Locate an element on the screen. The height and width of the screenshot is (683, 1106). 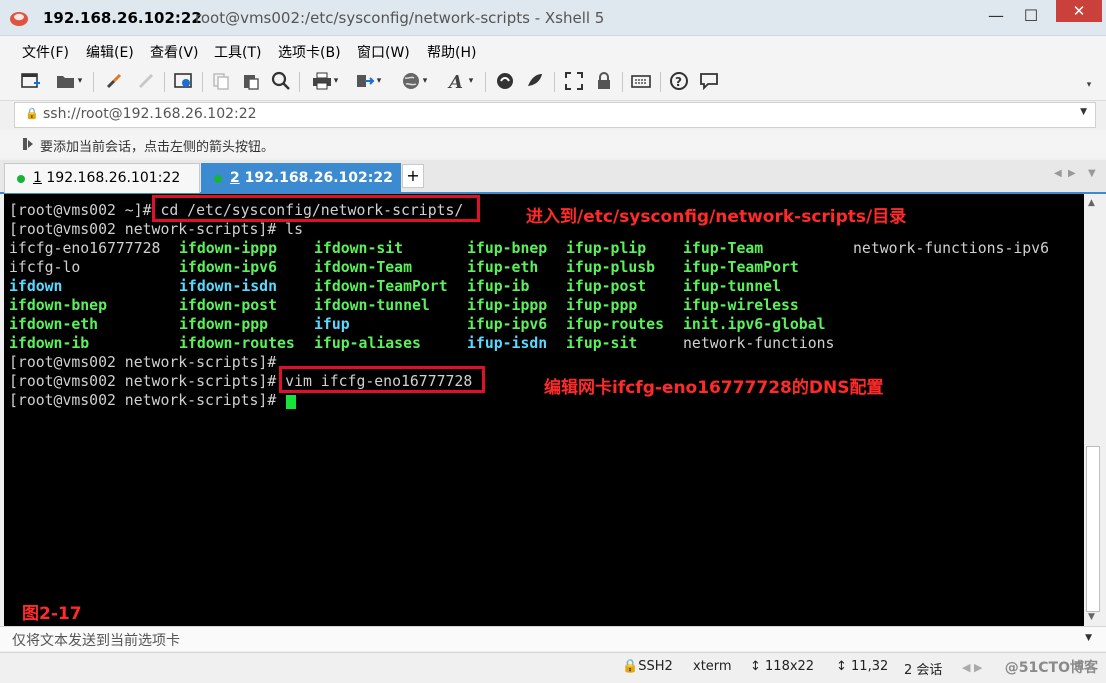
menu-tabs: 选项卡(B) is located at coordinates (309, 52).